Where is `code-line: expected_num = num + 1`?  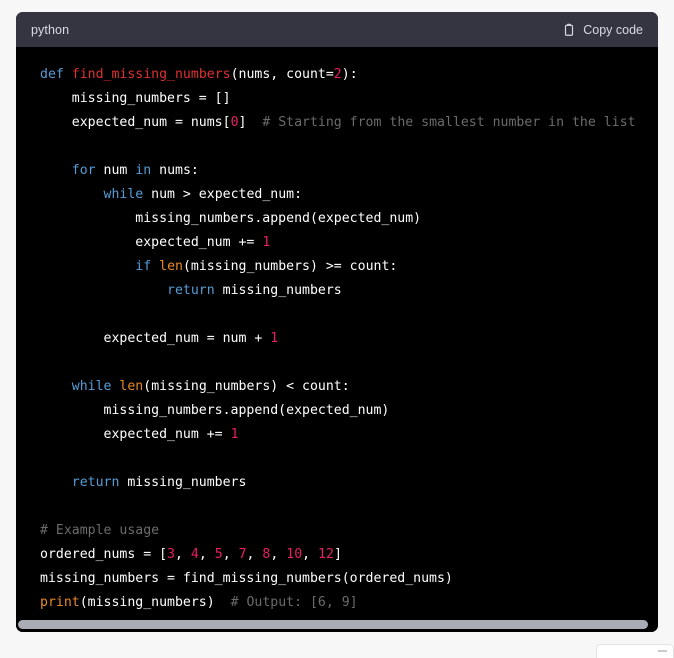
code-line: expected_num = num + 1 is located at coordinates (159, 338).